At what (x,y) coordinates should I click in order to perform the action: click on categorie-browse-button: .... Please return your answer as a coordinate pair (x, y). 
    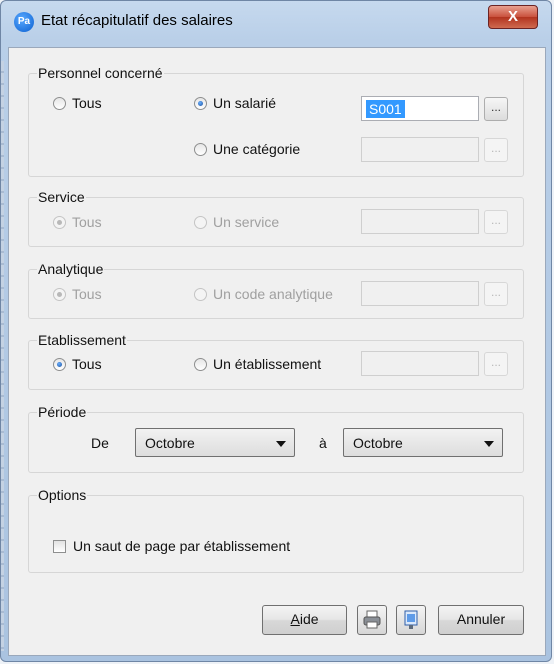
    Looking at the image, I should click on (496, 150).